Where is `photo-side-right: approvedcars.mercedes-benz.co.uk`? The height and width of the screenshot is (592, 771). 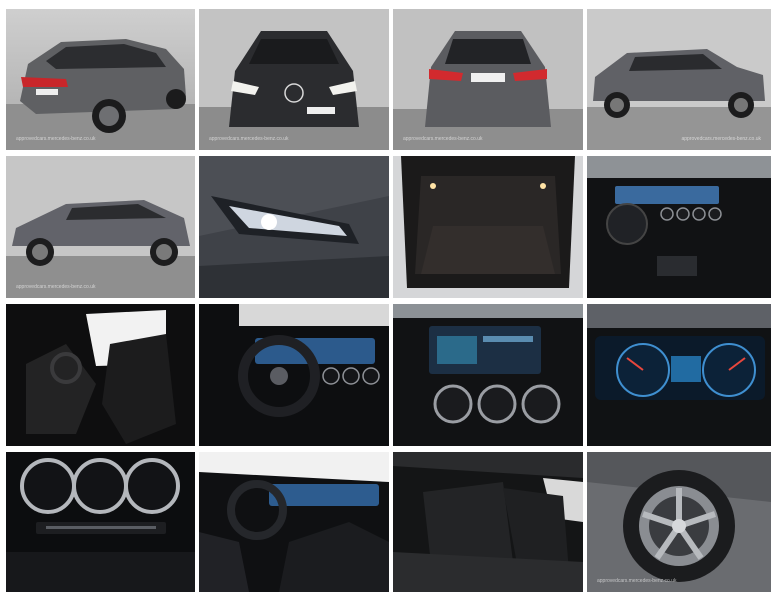
photo-side-right: approvedcars.mercedes-benz.co.uk is located at coordinates (679, 79).